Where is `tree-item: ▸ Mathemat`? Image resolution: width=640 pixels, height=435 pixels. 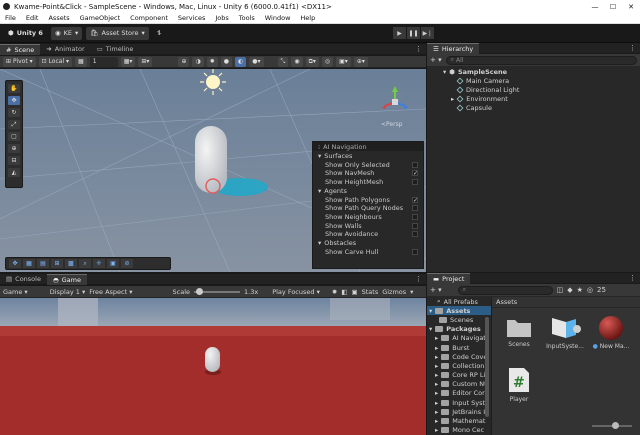 tree-item: ▸ Mathemat is located at coordinates (459, 420).